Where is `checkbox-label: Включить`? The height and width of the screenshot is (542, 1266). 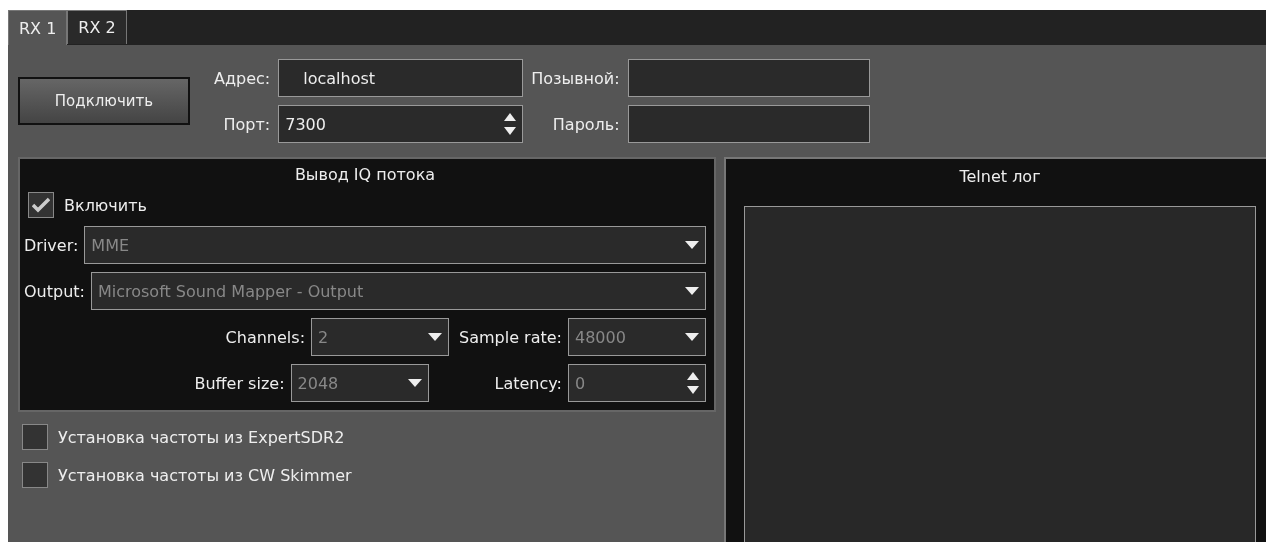 checkbox-label: Включить is located at coordinates (105, 205).